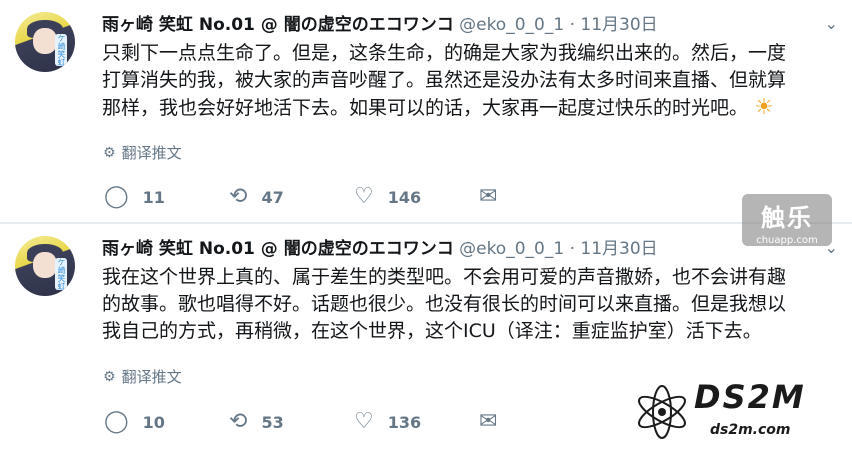 Image resolution: width=852 pixels, height=449 pixels. I want to click on reply-count: 10, so click(153, 422).